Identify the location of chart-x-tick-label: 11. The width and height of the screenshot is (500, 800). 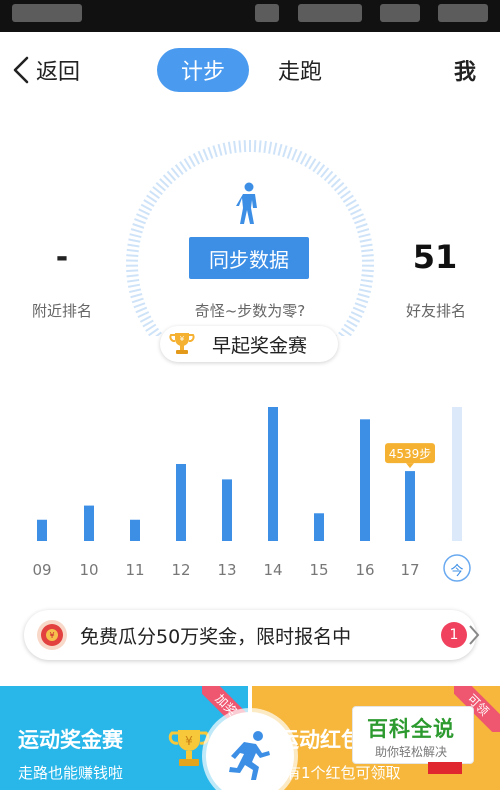
(134, 570).